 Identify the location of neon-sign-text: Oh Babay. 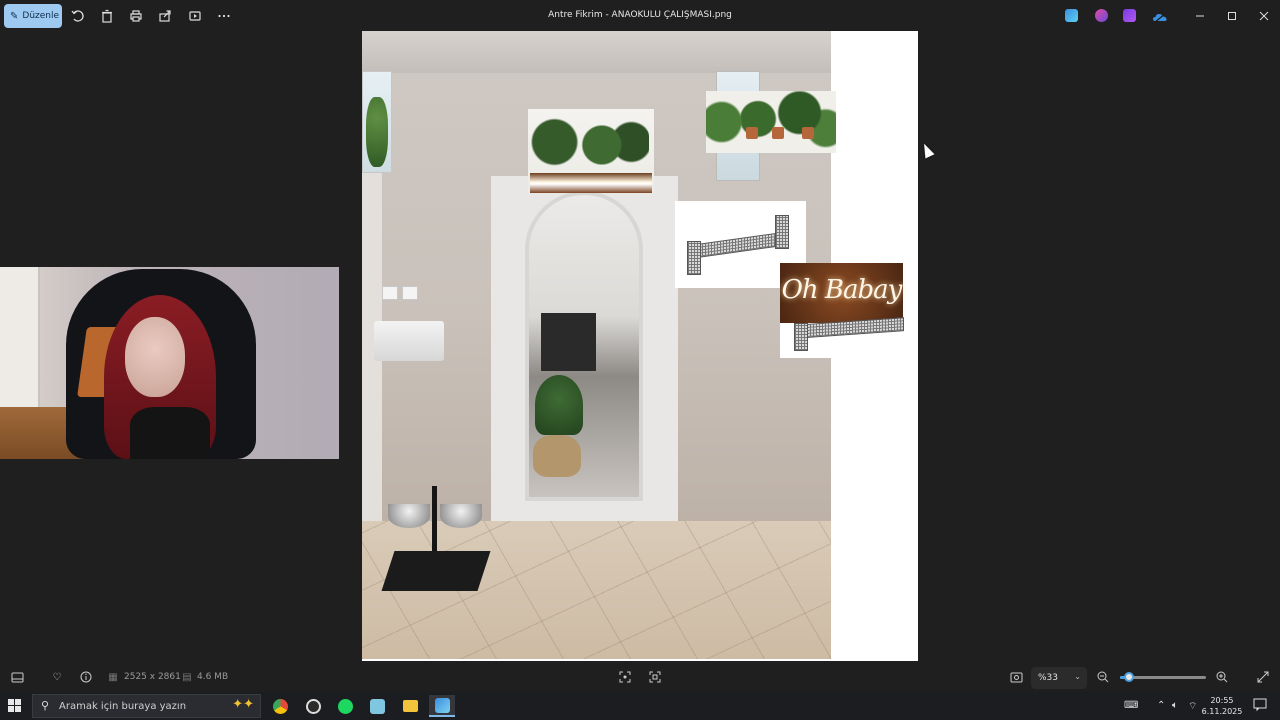
(842, 290).